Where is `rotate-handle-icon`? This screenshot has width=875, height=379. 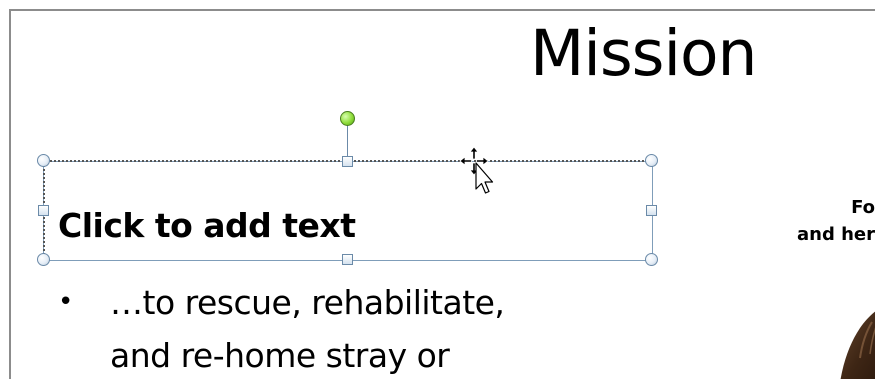
rotate-handle-icon is located at coordinates (347, 118).